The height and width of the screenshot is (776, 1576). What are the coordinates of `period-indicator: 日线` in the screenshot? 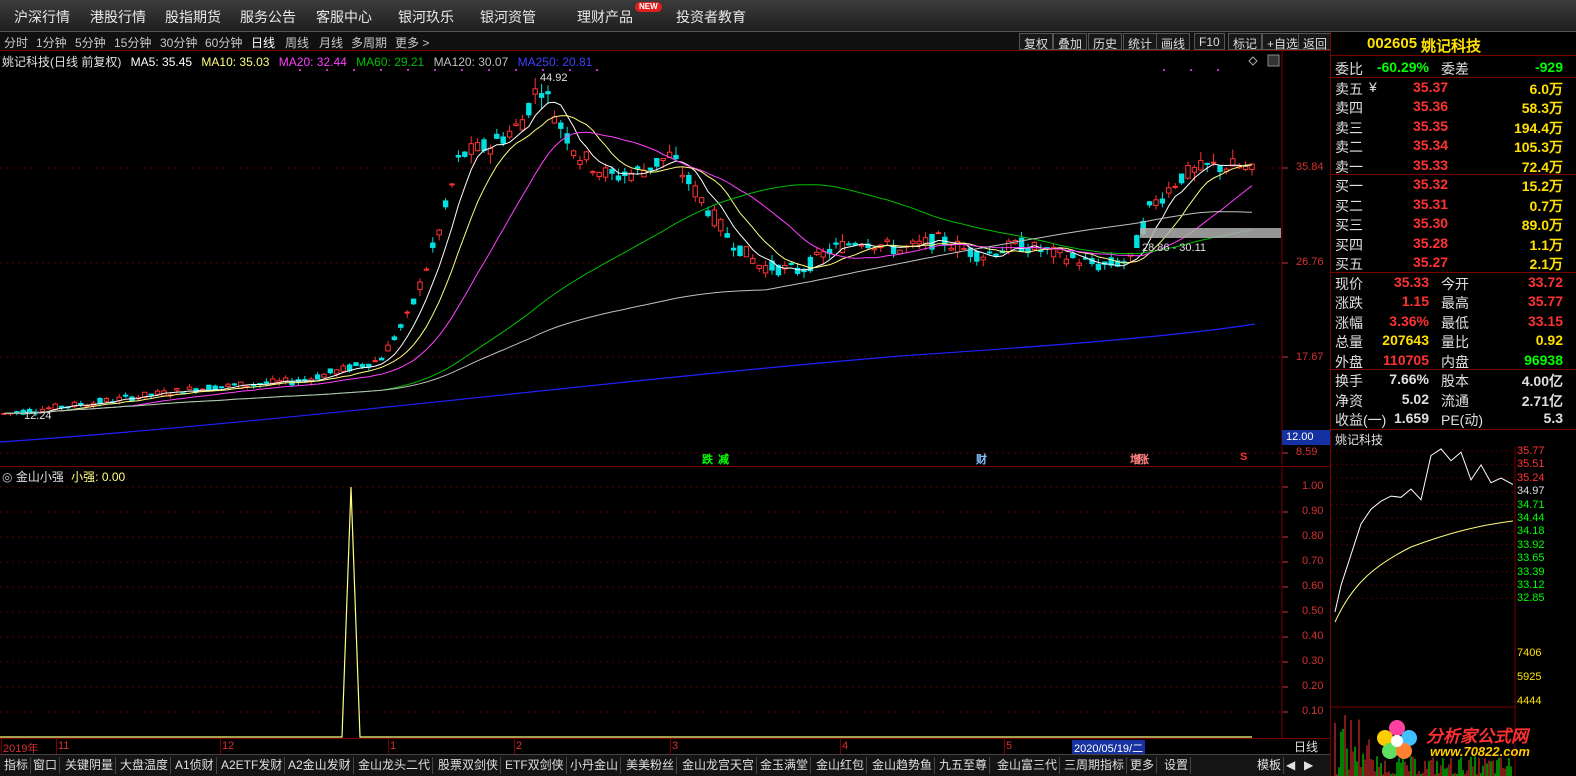 It's located at (1306, 747).